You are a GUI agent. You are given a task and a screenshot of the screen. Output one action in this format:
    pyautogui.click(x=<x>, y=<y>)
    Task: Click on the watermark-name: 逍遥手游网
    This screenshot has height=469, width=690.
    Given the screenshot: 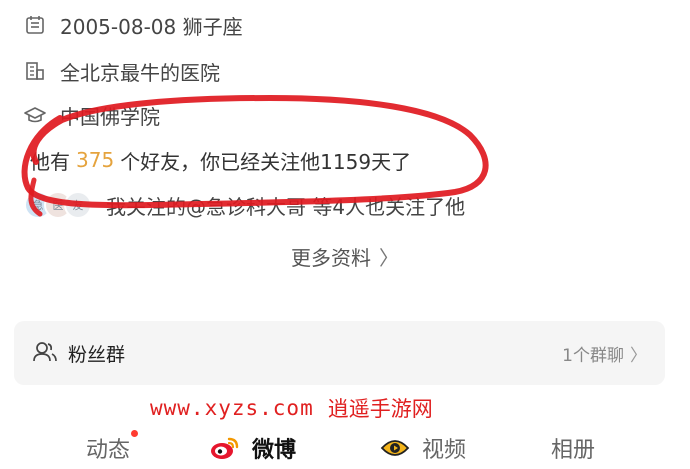 What is the action you would take?
    pyautogui.click(x=380, y=409)
    